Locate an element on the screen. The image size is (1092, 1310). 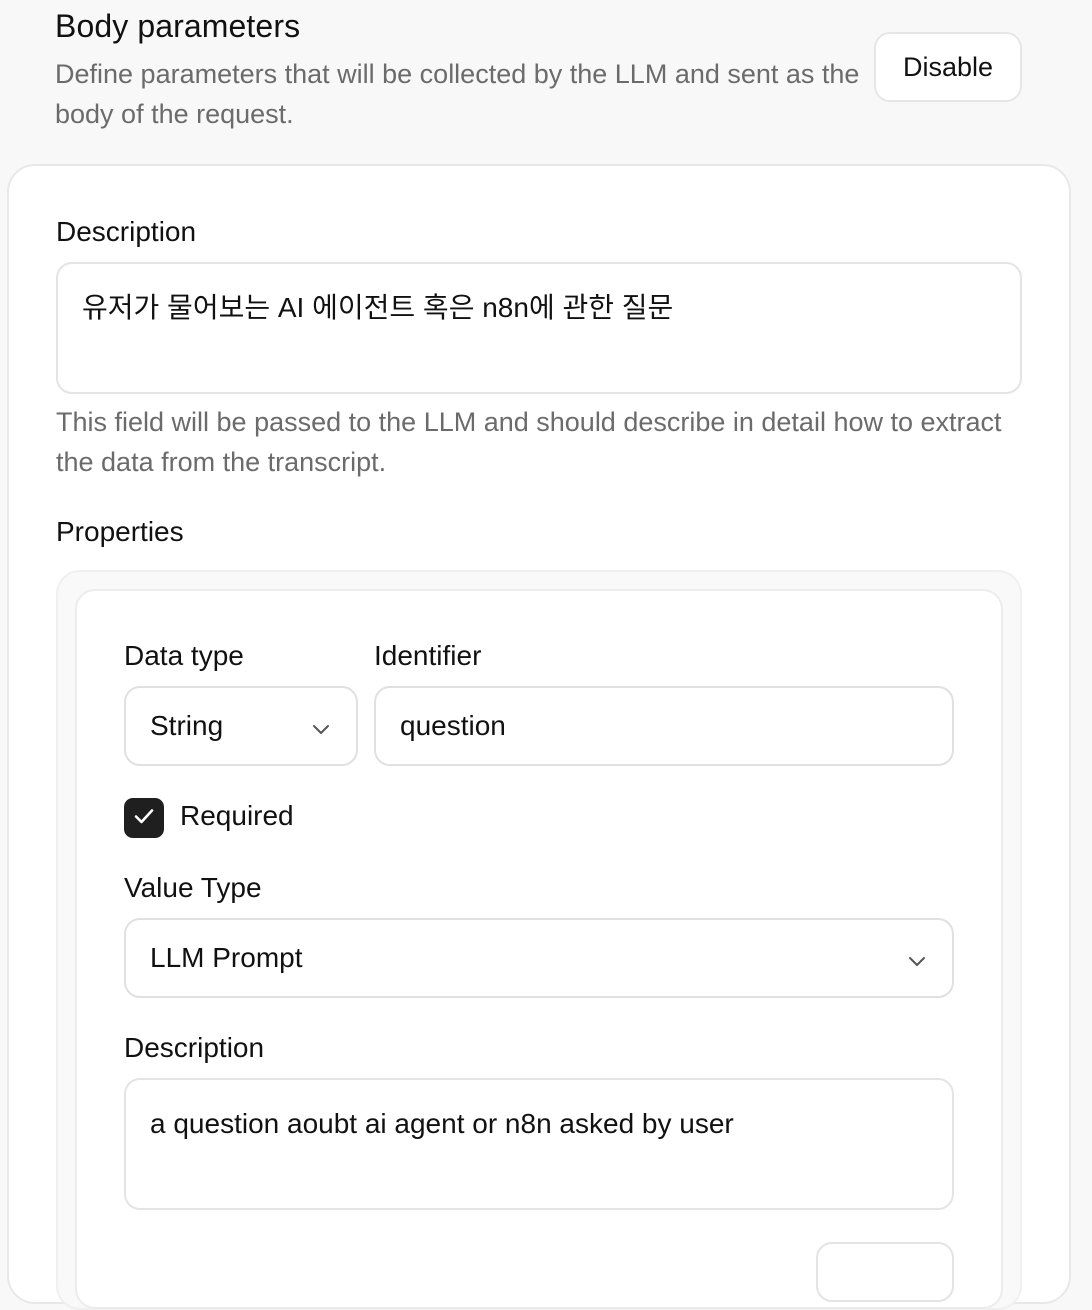
data-type-label: Data type is located at coordinates (184, 655).